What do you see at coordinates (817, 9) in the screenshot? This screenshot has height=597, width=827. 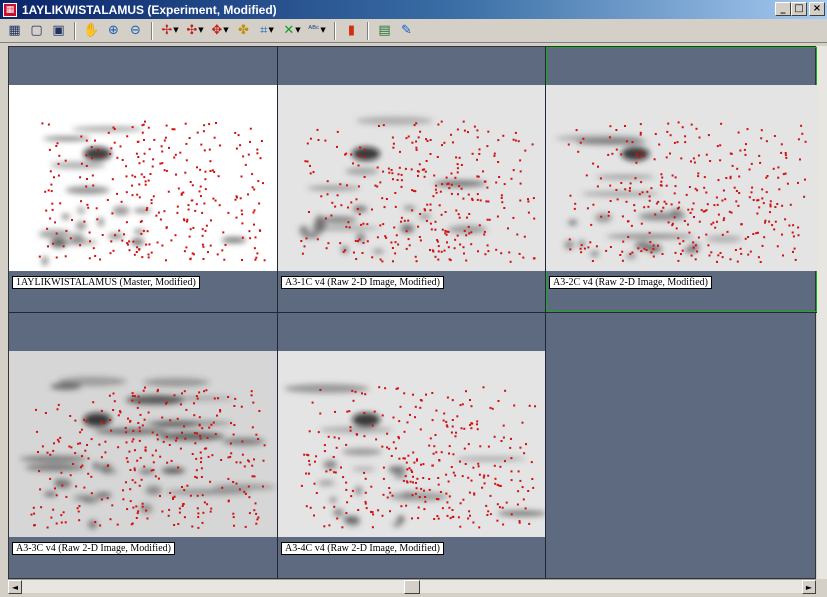 I see `close-button: ×` at bounding box center [817, 9].